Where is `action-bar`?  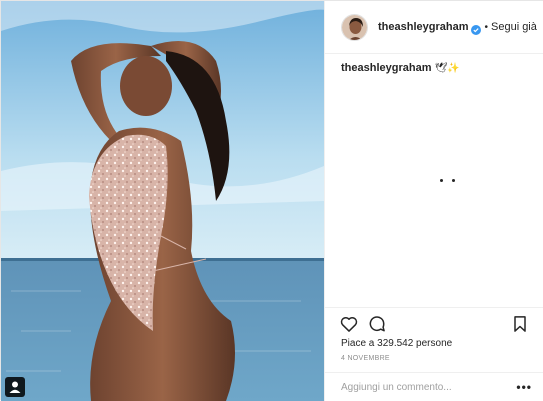
action-bar is located at coordinates (434, 323).